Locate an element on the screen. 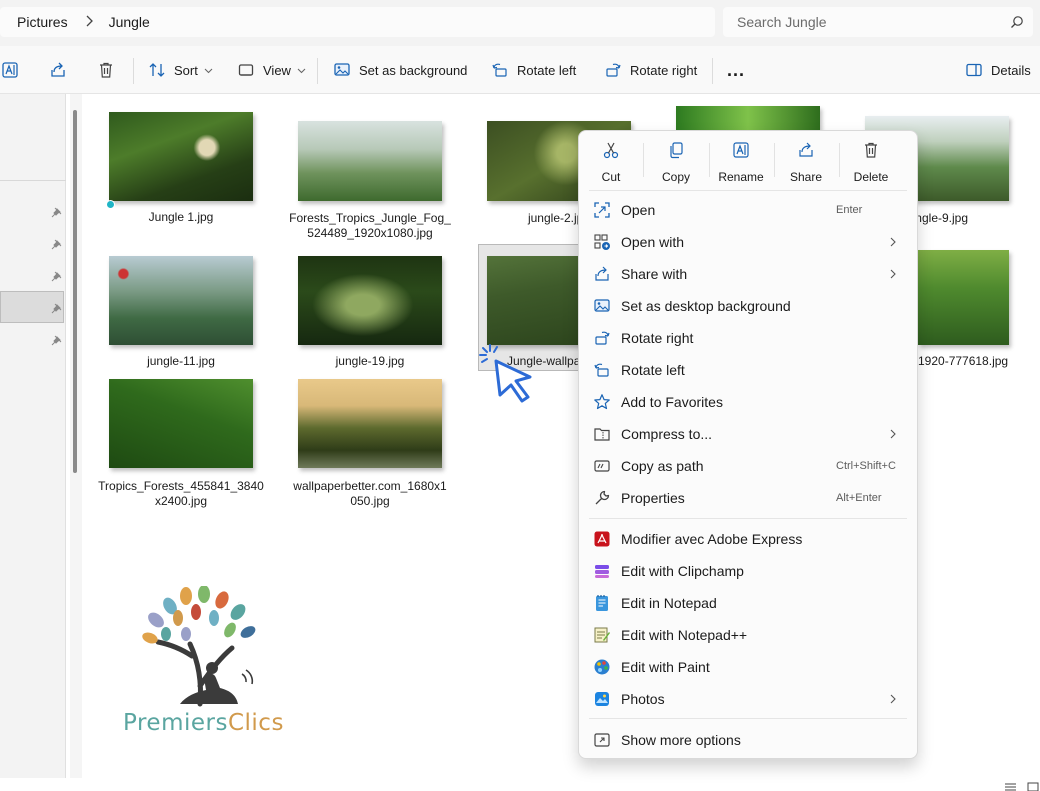  search-input: Search Jungle is located at coordinates (878, 22).